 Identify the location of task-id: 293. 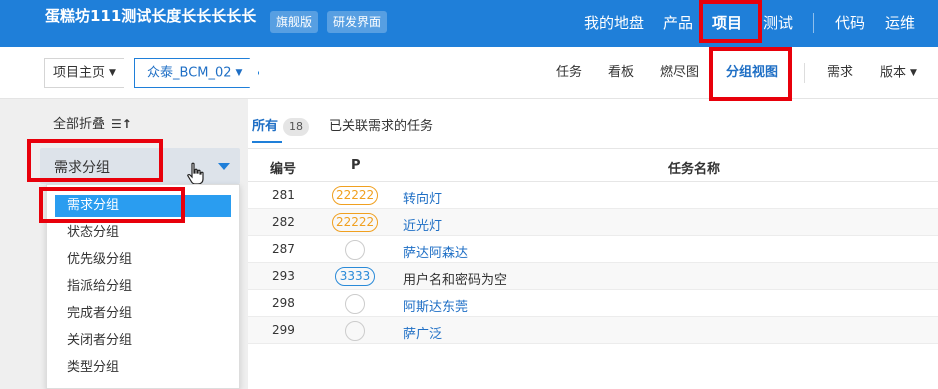
(283, 276).